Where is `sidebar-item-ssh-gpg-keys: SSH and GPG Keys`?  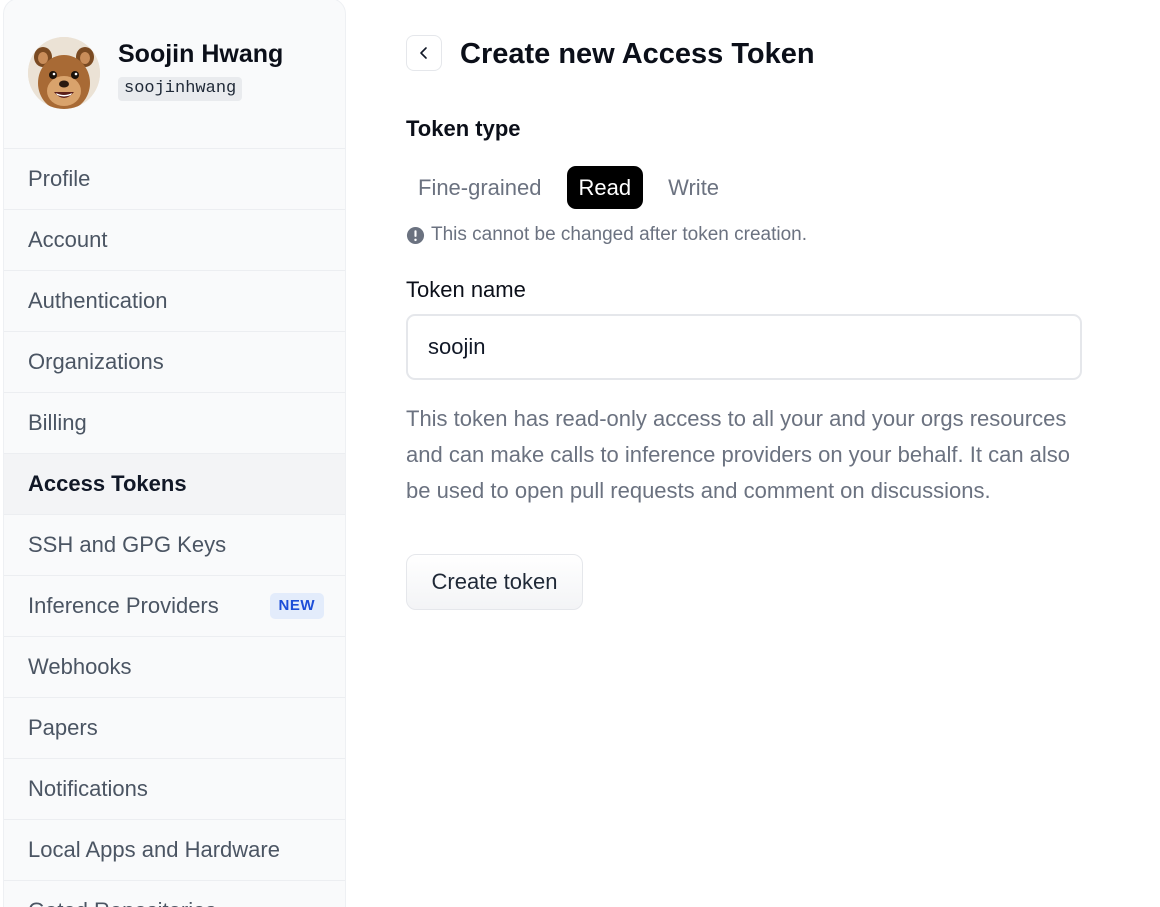
sidebar-item-ssh-gpg-keys: SSH and GPG Keys is located at coordinates (174, 545).